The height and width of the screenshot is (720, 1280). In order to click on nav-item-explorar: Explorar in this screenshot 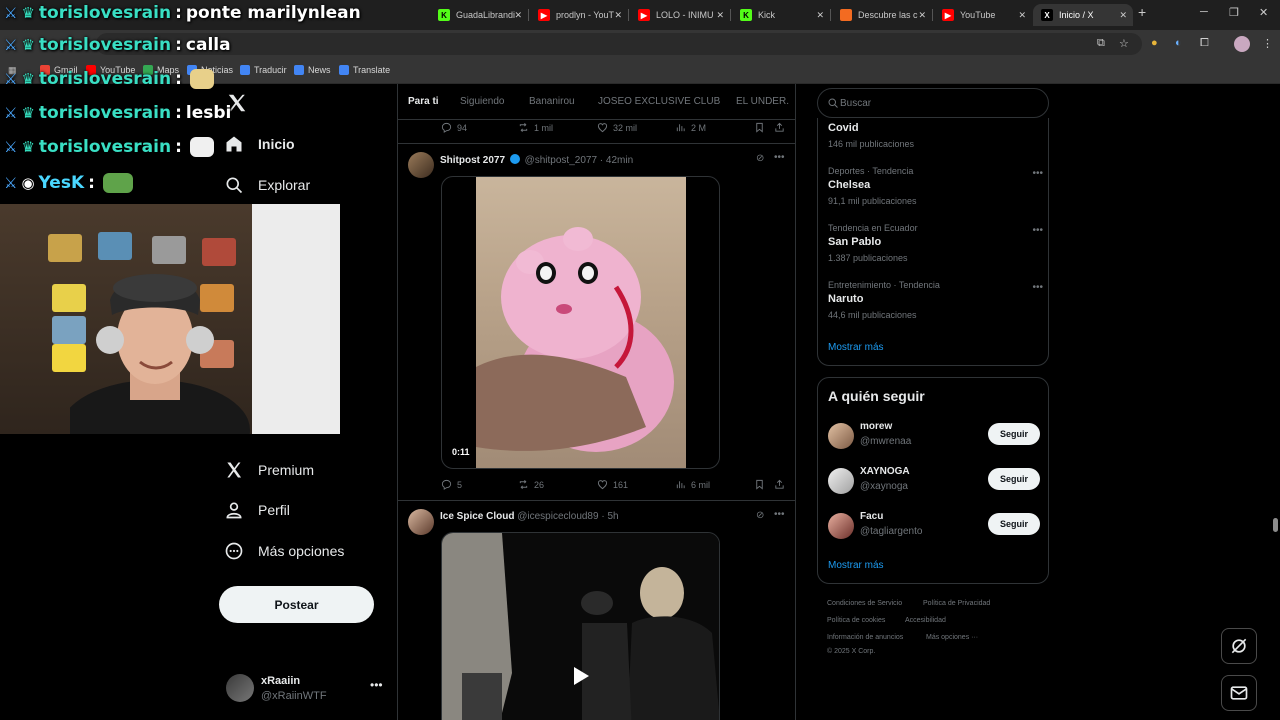, I will do `click(267, 185)`.